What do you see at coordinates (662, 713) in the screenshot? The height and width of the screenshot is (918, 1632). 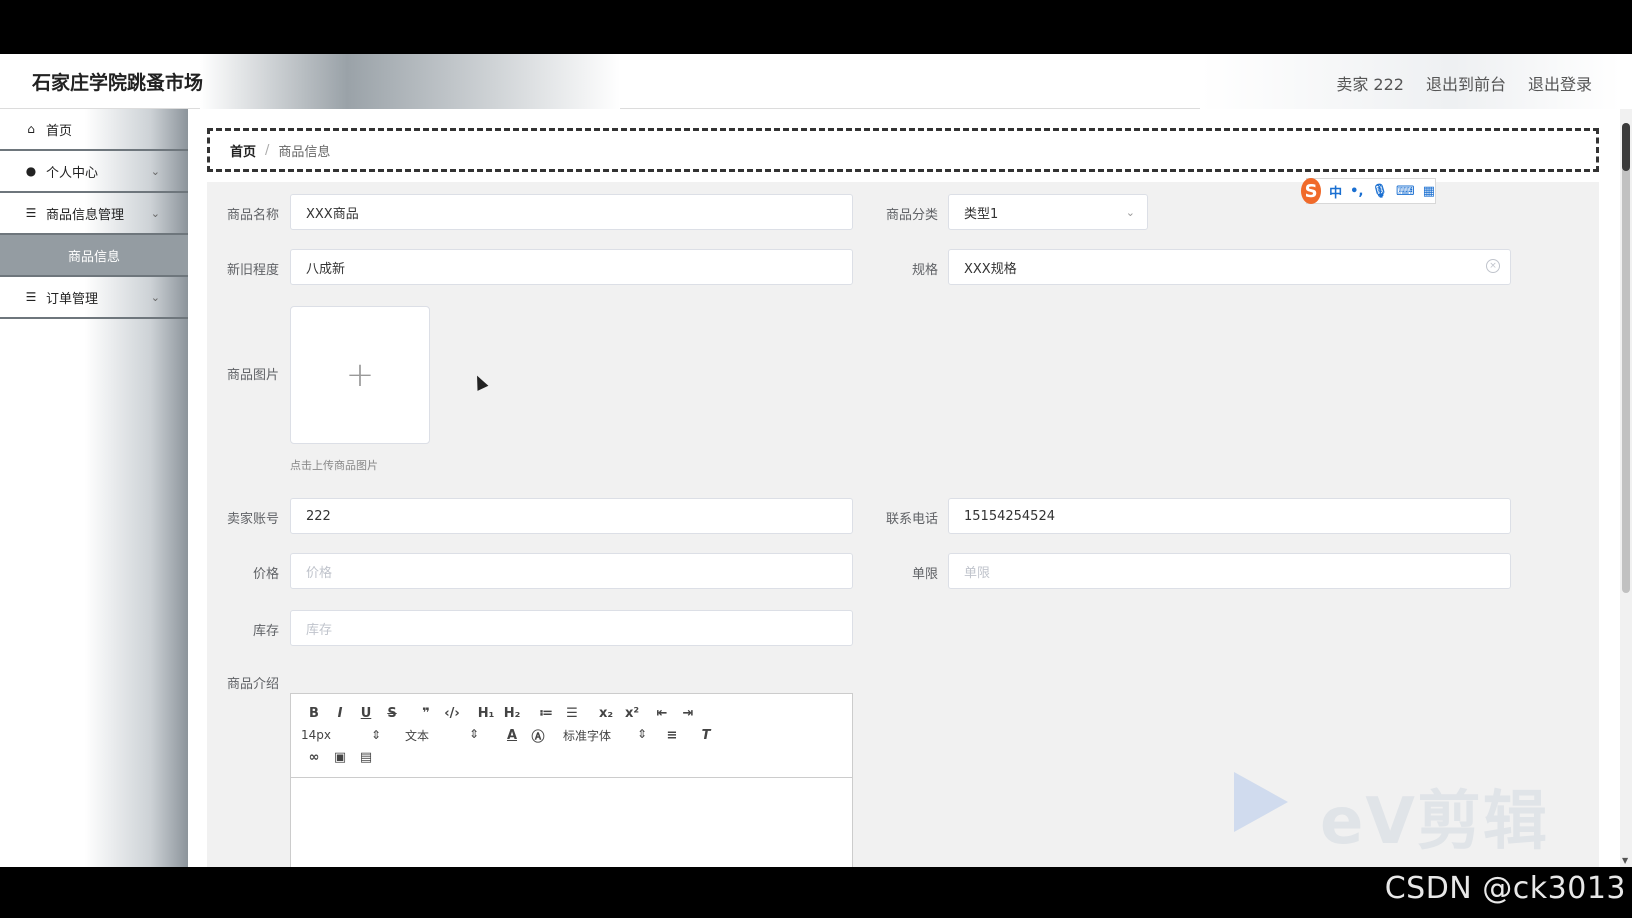 I see `outdent-button: ⇤` at bounding box center [662, 713].